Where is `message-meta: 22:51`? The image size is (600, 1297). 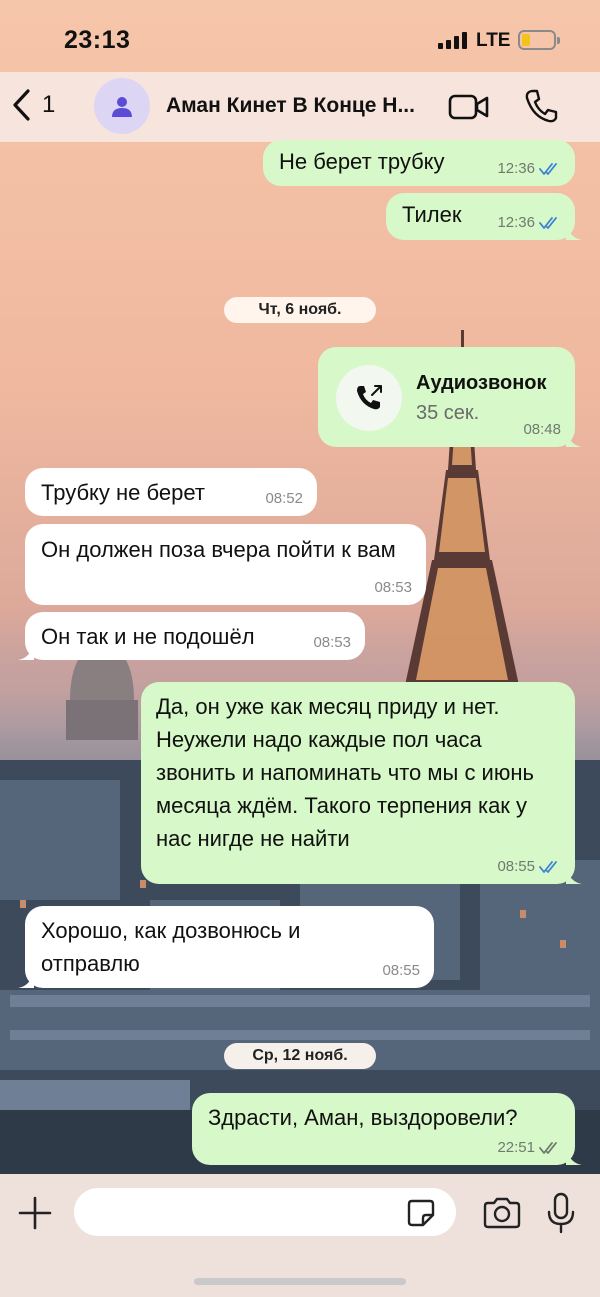 message-meta: 22:51 is located at coordinates (529, 1148).